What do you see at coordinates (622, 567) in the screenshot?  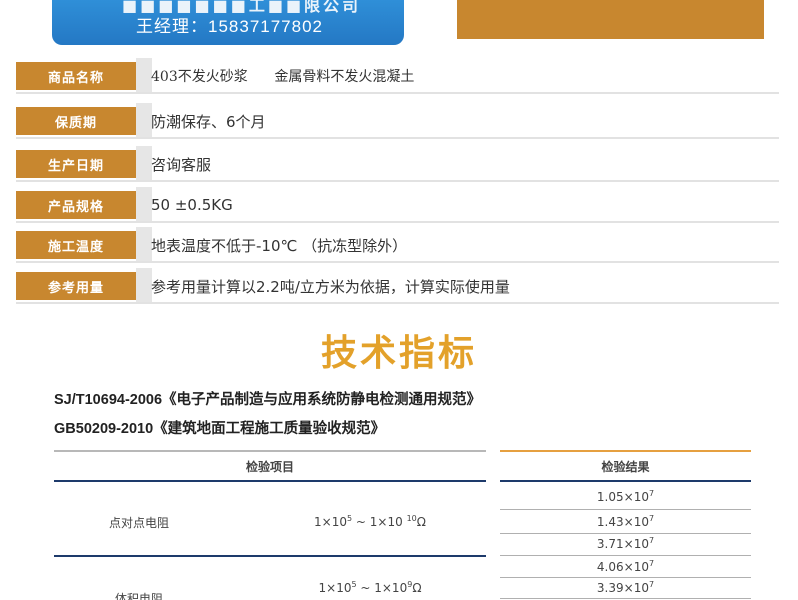 I see `result-base: 4.06×10` at bounding box center [622, 567].